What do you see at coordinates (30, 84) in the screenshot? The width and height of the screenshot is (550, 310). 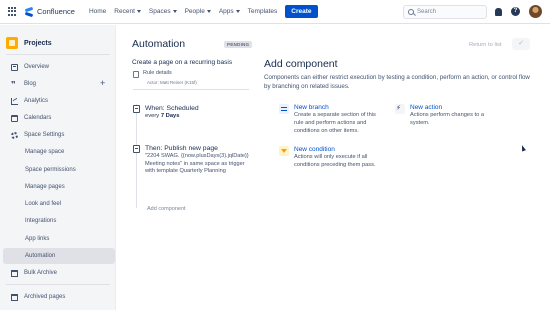 I see `sidebar-item-label: Blog` at bounding box center [30, 84].